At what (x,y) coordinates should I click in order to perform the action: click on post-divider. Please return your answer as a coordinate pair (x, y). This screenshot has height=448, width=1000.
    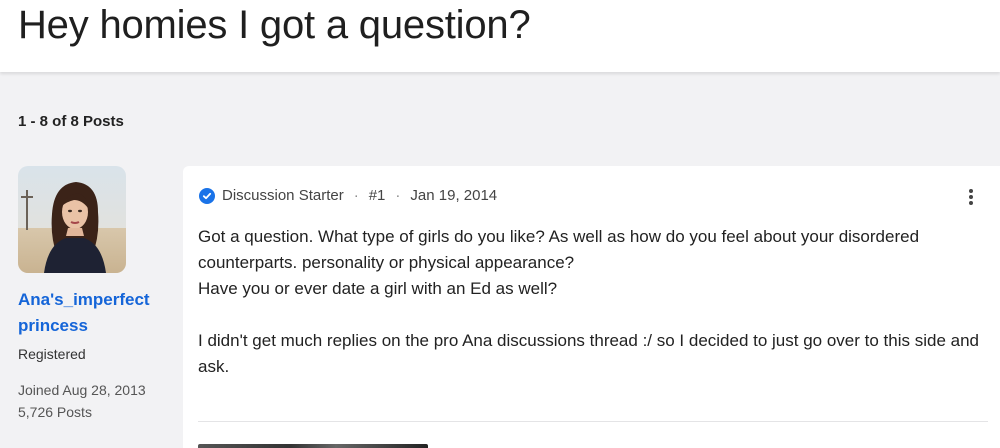
    Looking at the image, I should click on (593, 421).